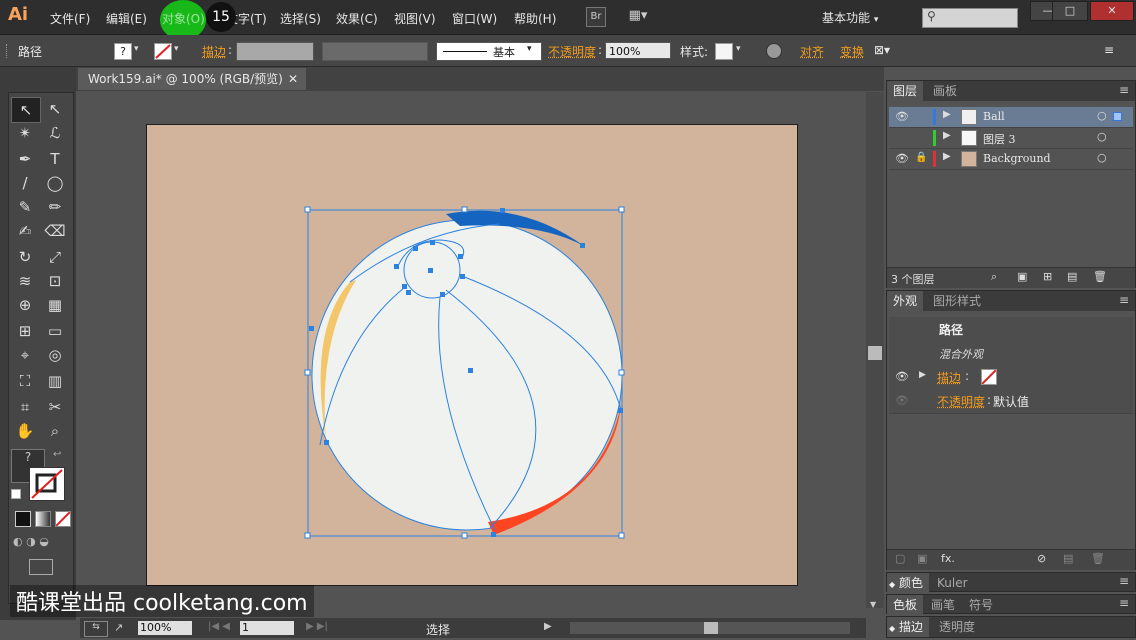  Describe the element at coordinates (317, 626) in the screenshot. I see `last-artboard-icon: ▶ ▶|` at that location.